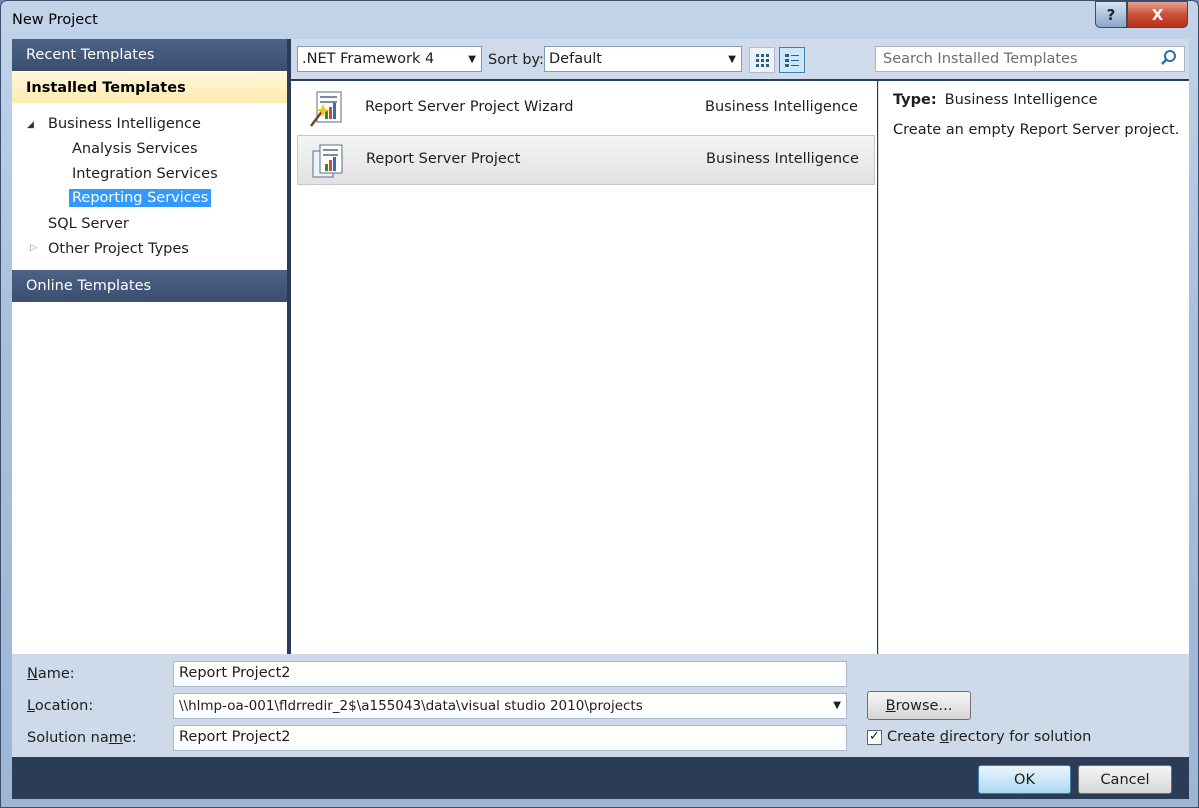 The image size is (1199, 808). I want to click on tree-item-other-project-types: Other Project Types, so click(118, 249).